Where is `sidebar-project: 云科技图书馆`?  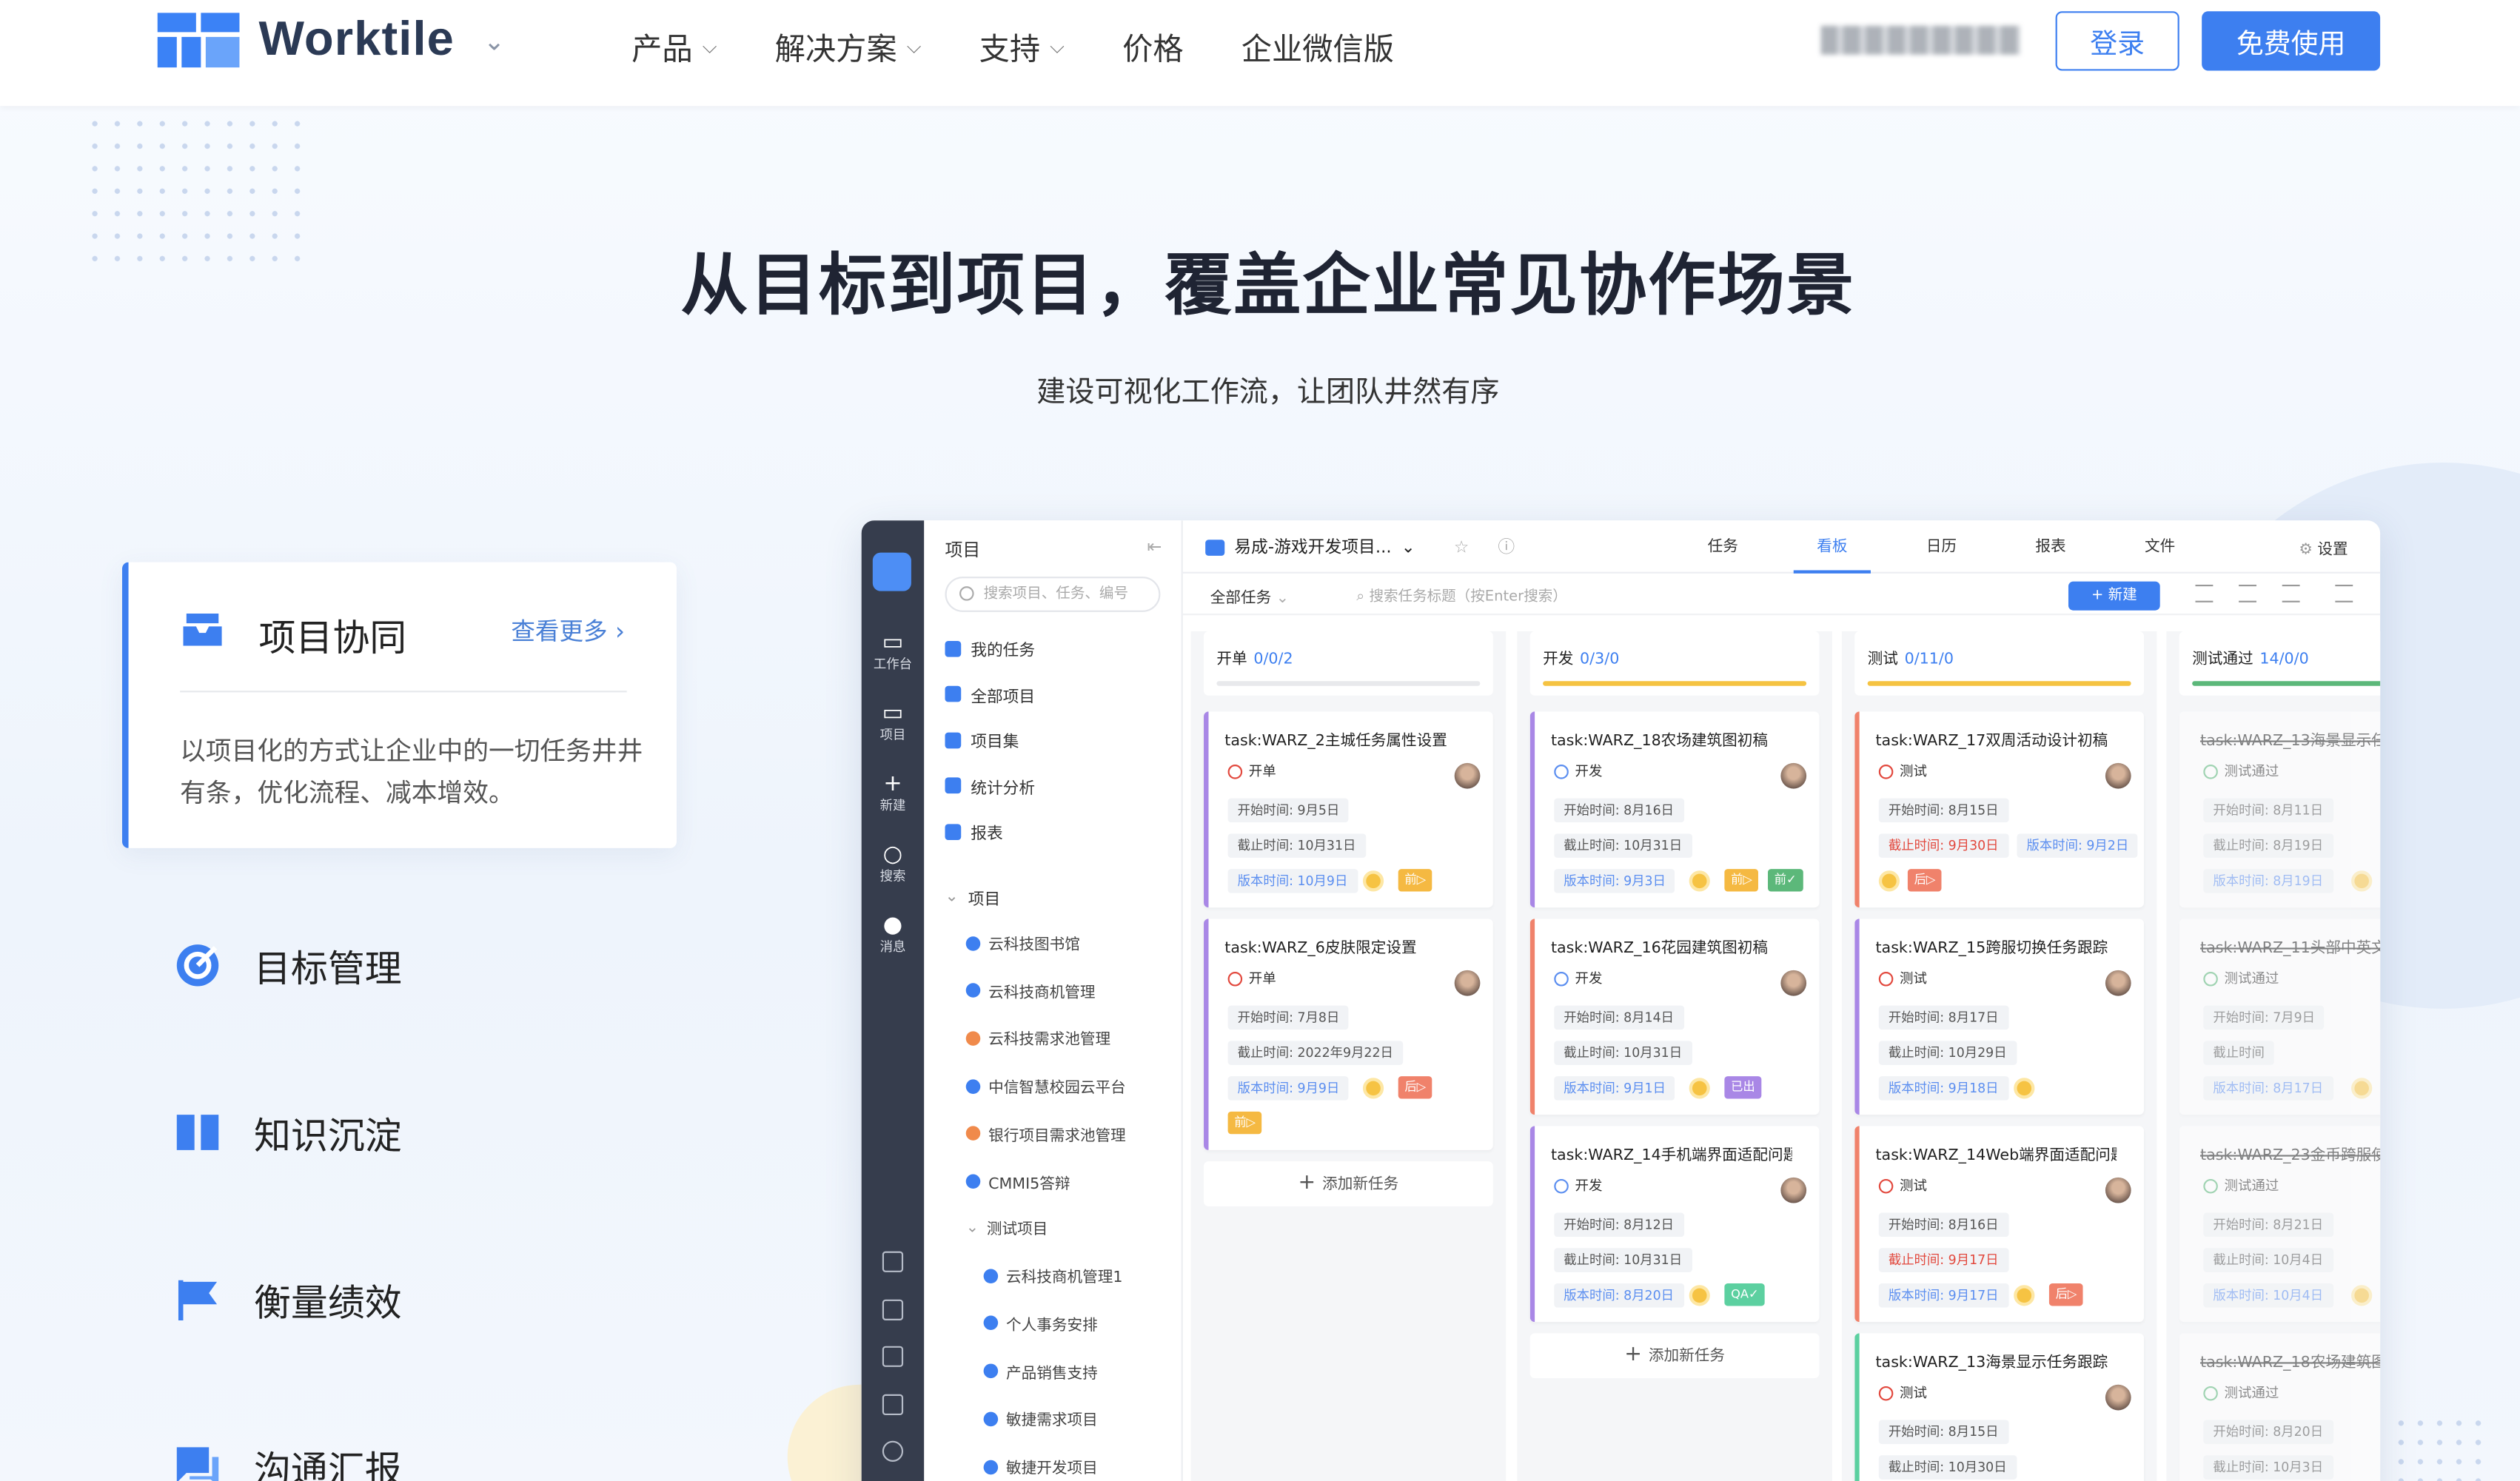
sidebar-project: 云科技图书馆 is located at coordinates (1022, 943).